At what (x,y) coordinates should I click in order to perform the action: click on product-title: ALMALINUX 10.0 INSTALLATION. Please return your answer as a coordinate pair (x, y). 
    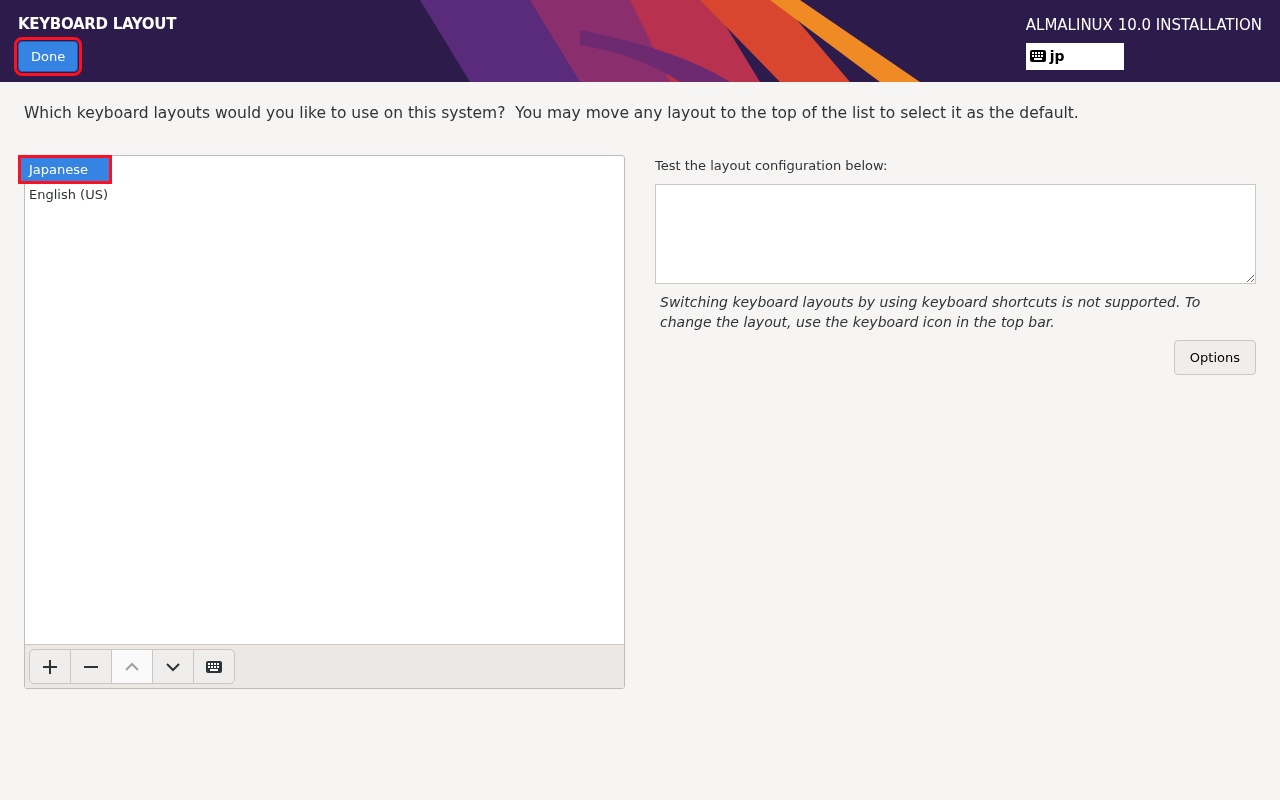
    Looking at the image, I should click on (1143, 25).